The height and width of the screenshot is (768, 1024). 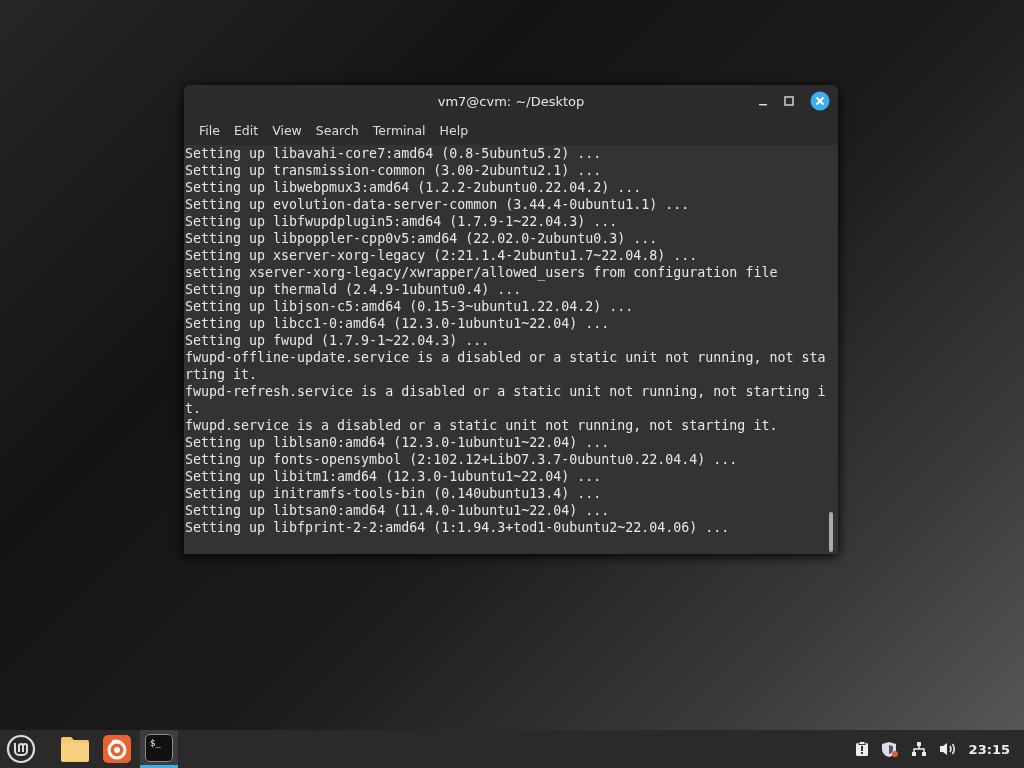 I want to click on menu-item: Help, so click(x=454, y=131).